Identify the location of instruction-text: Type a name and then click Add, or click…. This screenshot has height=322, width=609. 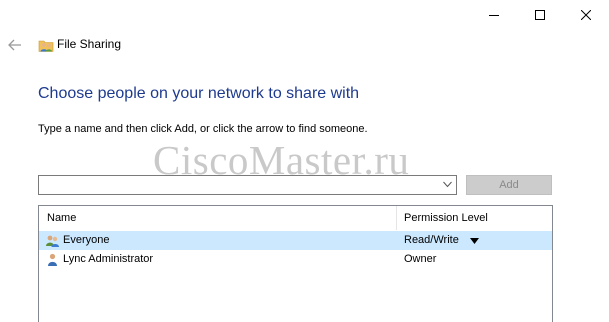
(203, 129).